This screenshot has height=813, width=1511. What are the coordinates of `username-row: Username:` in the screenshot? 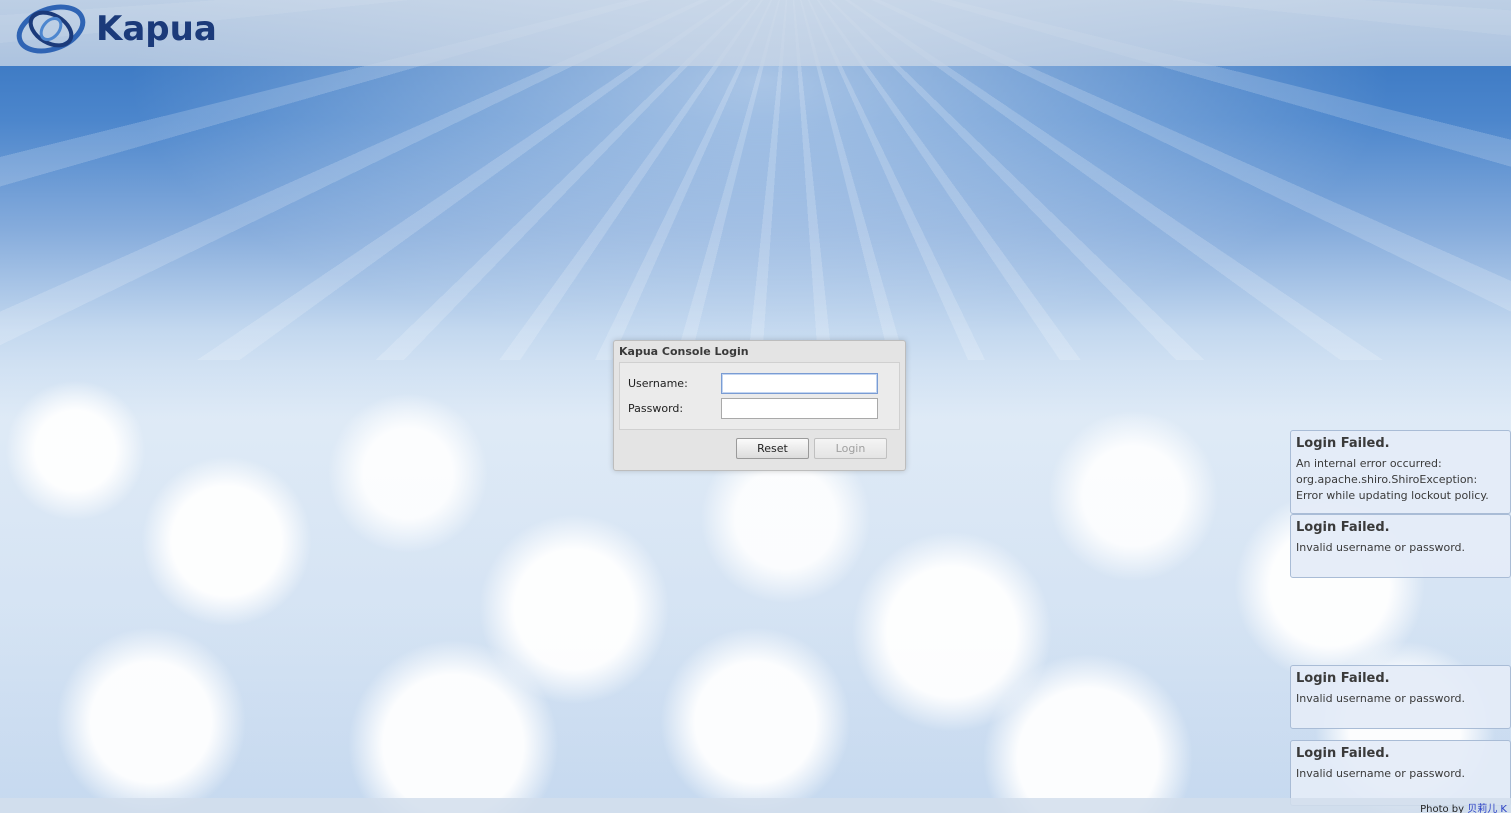 It's located at (753, 383).